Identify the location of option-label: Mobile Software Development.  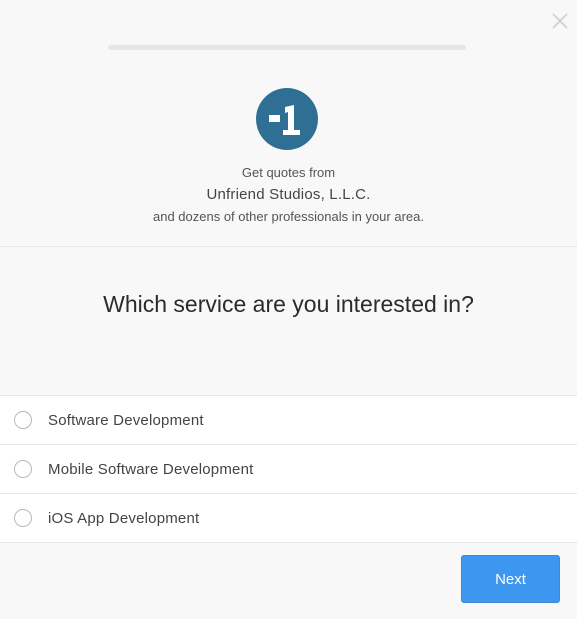
(151, 469).